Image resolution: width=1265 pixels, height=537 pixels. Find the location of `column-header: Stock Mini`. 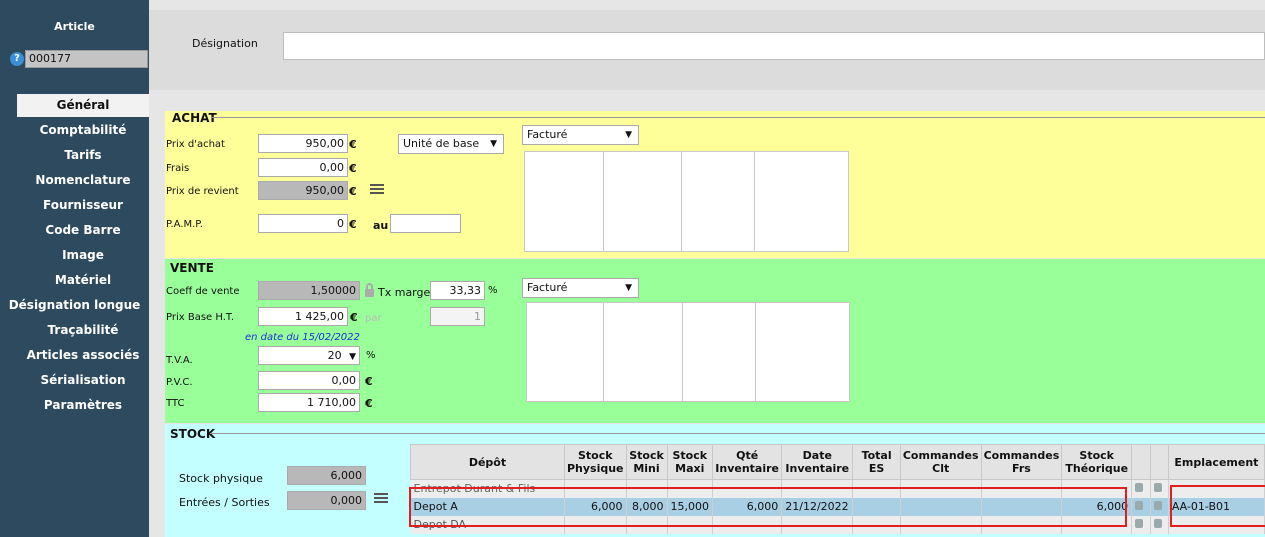

column-header: Stock Mini is located at coordinates (646, 462).